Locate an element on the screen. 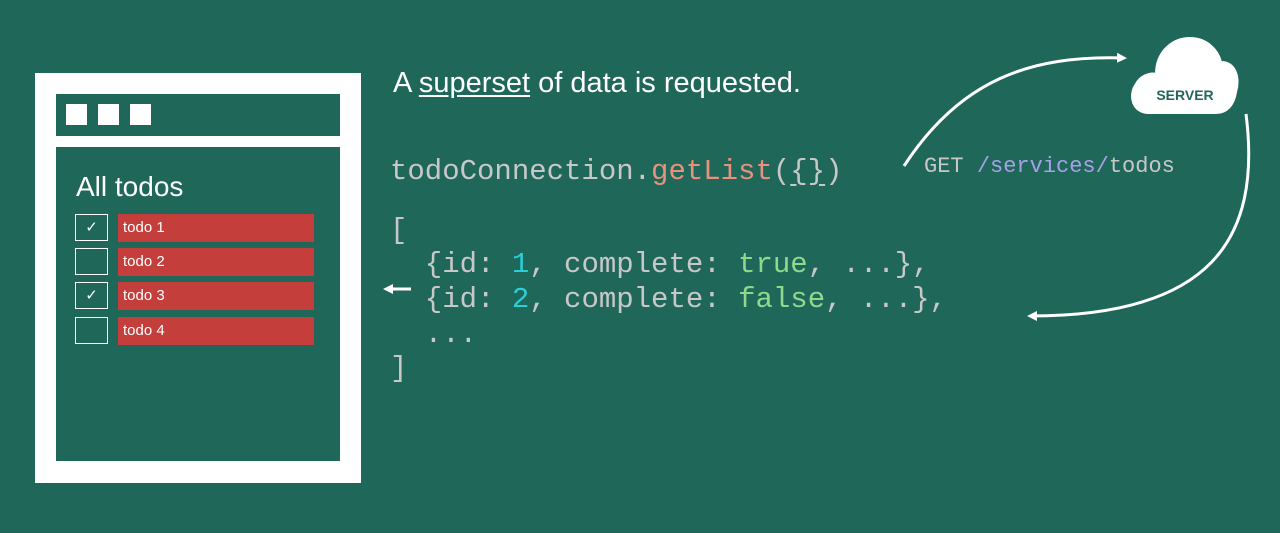 This screenshot has height=533, width=1280. response-arrow-icon is located at coordinates (1139, 217).